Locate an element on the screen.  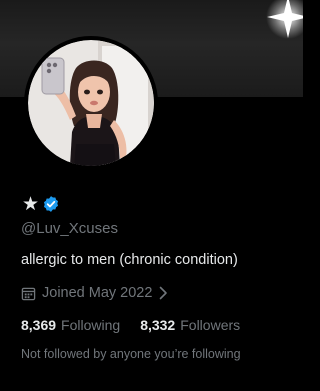
joined-date: Joined May 2022 is located at coordinates (94, 293).